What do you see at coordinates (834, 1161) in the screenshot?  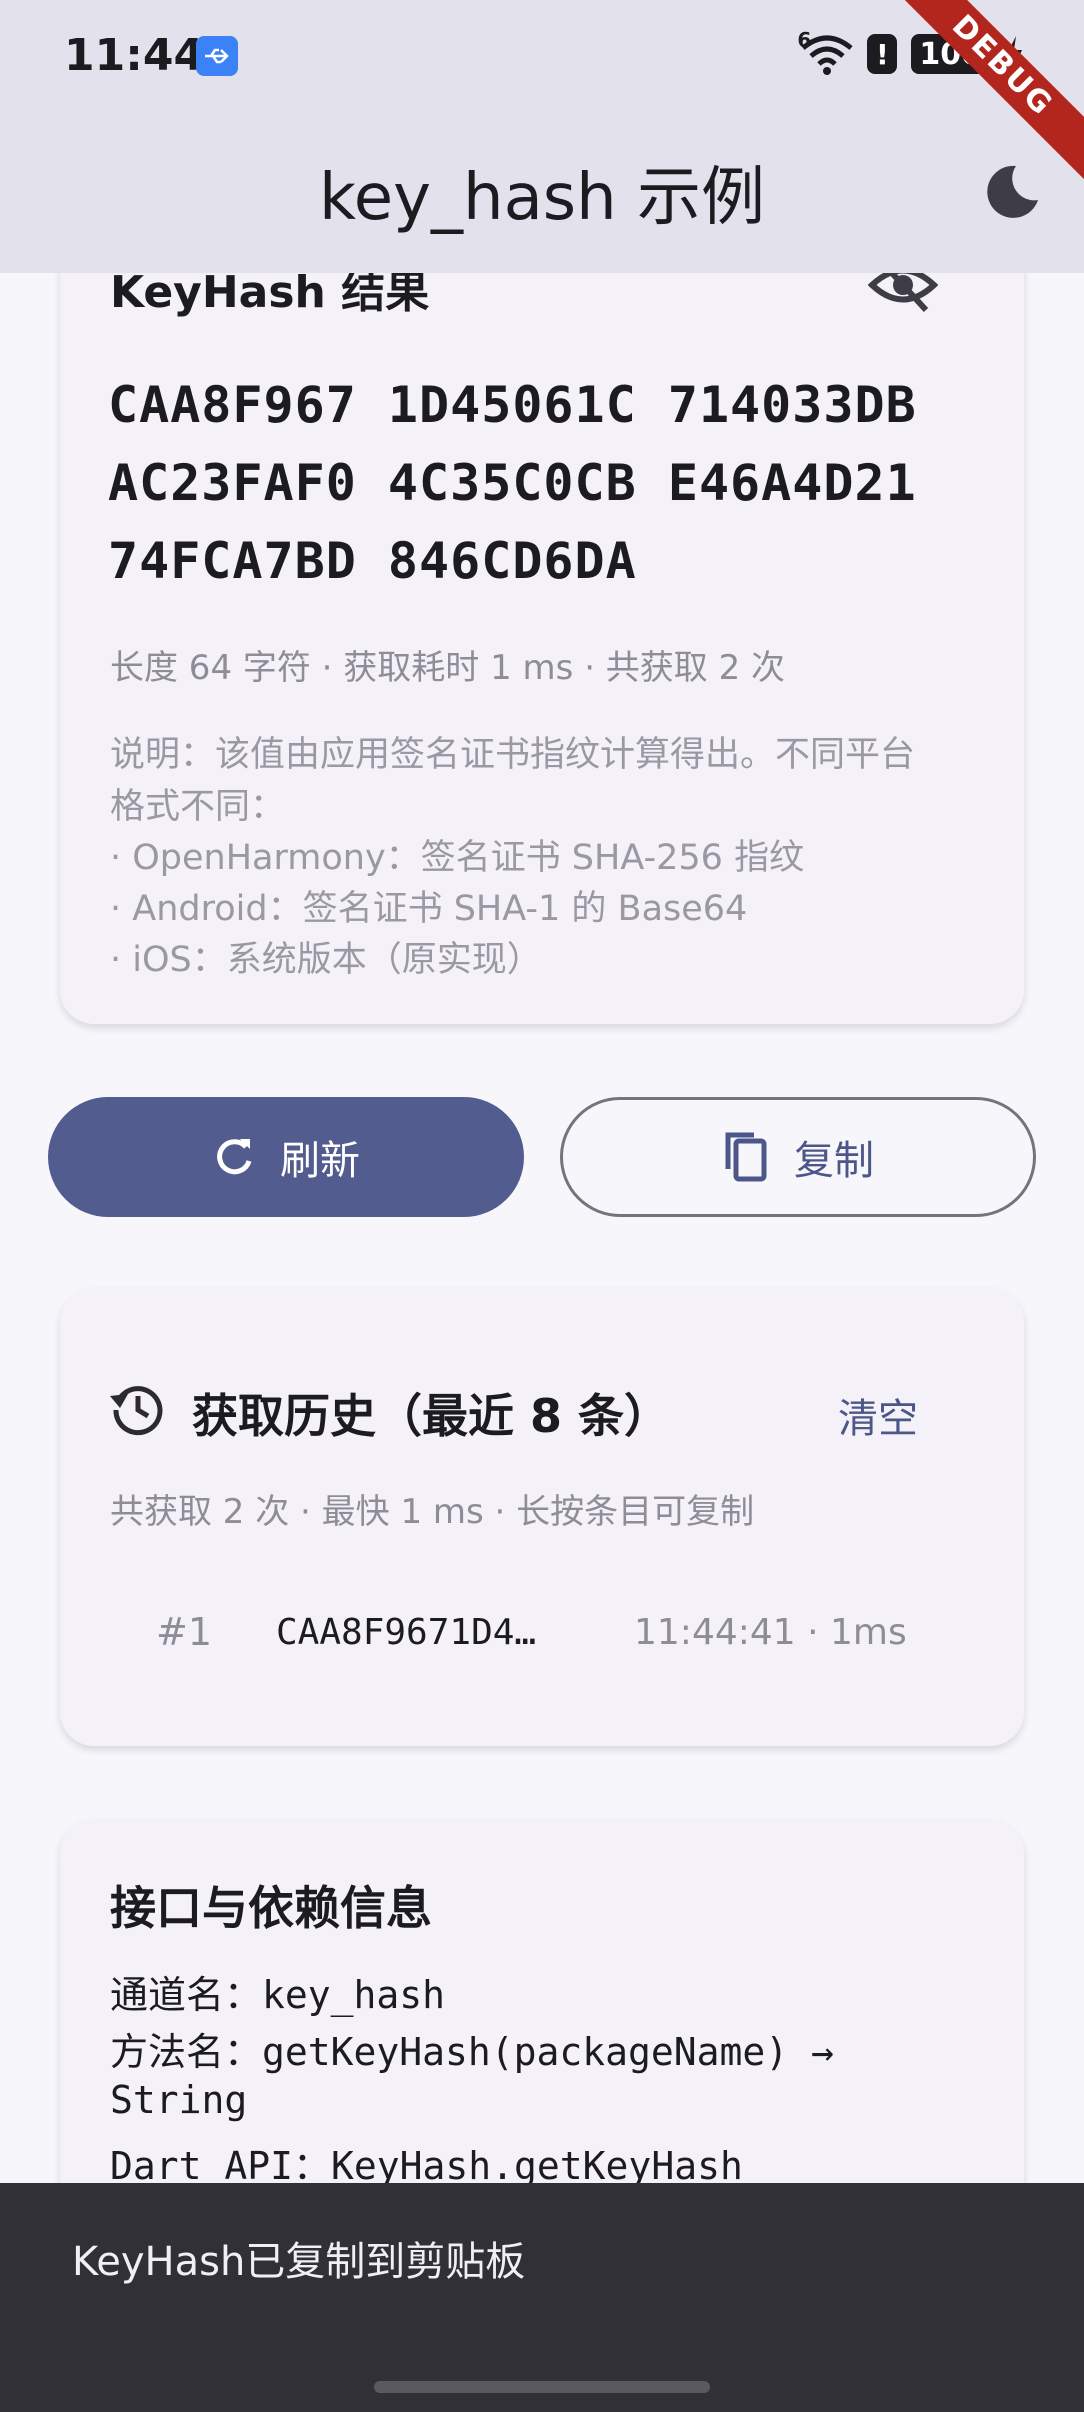 I see `copy-label: 复制` at bounding box center [834, 1161].